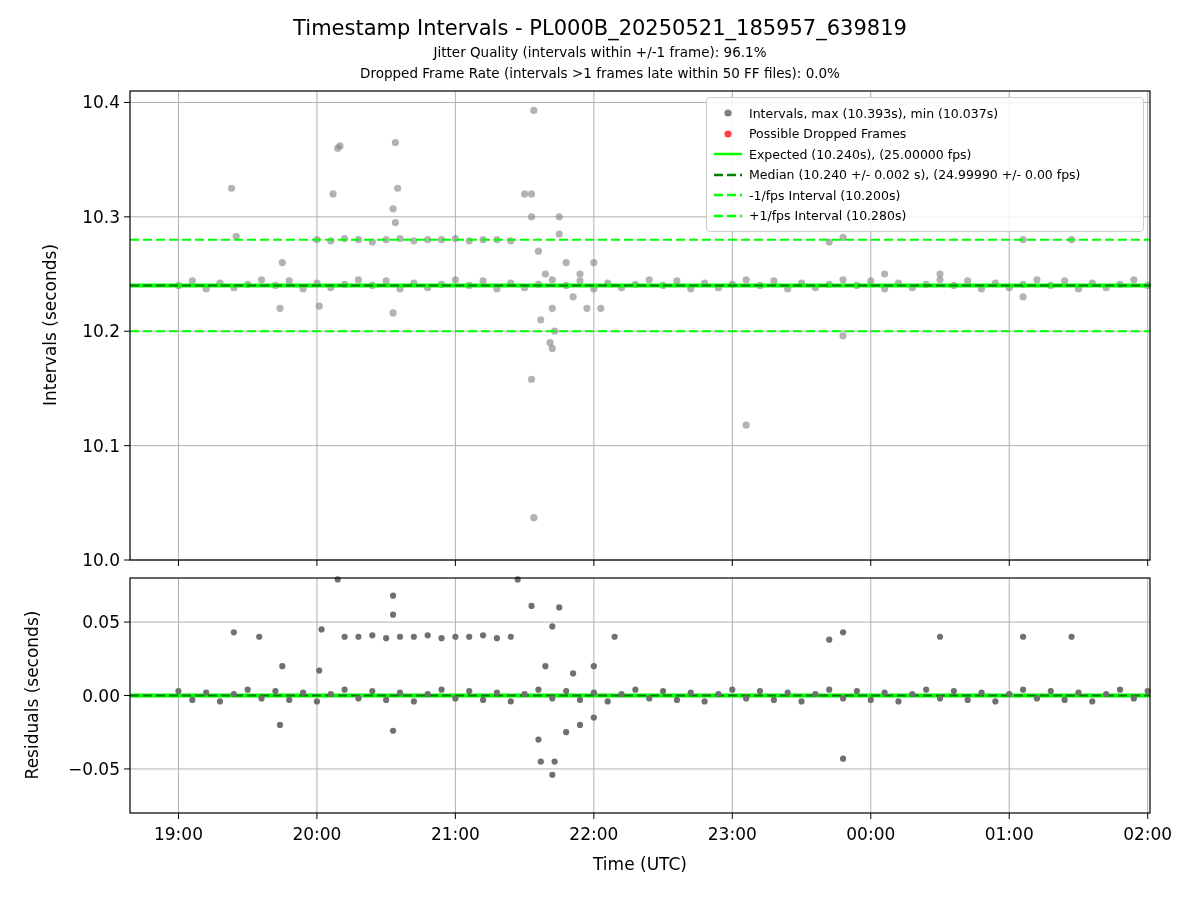 This screenshot has height=900, width=1200. I want to click on axis-tick-label: 10.0, so click(101, 559).